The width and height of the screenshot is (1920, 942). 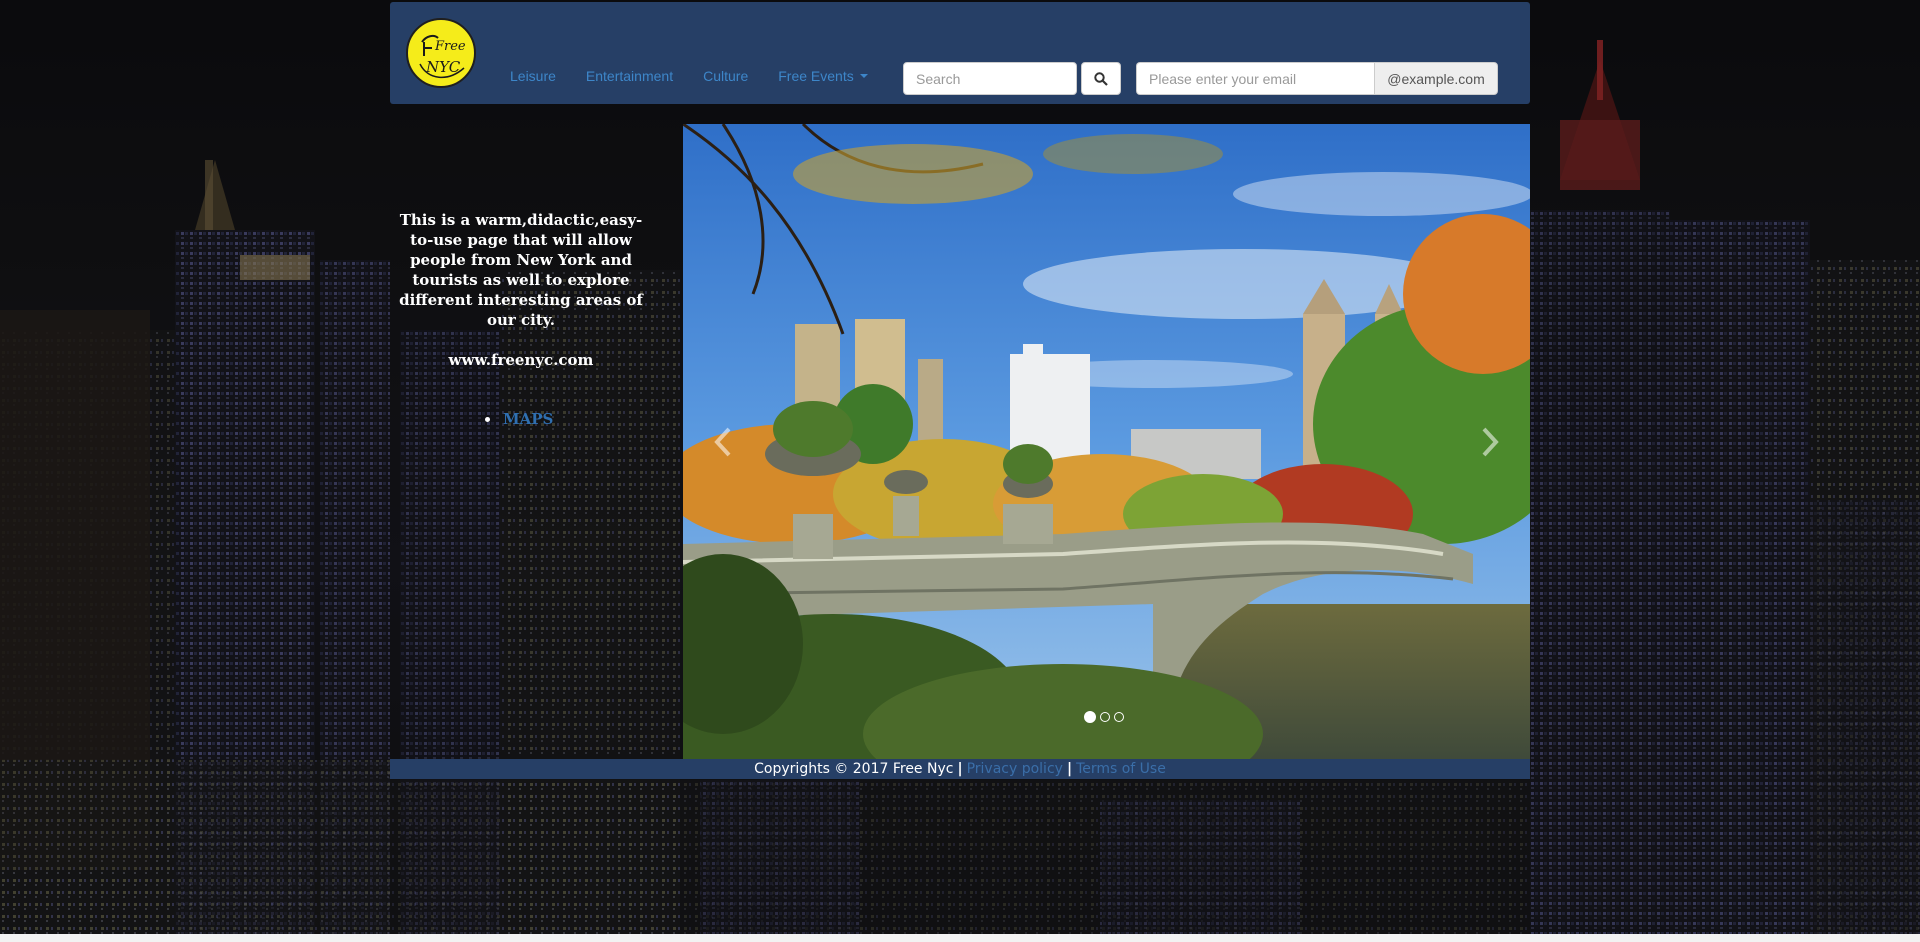 I want to click on logo-lettering: Free NYC, so click(x=442, y=56).